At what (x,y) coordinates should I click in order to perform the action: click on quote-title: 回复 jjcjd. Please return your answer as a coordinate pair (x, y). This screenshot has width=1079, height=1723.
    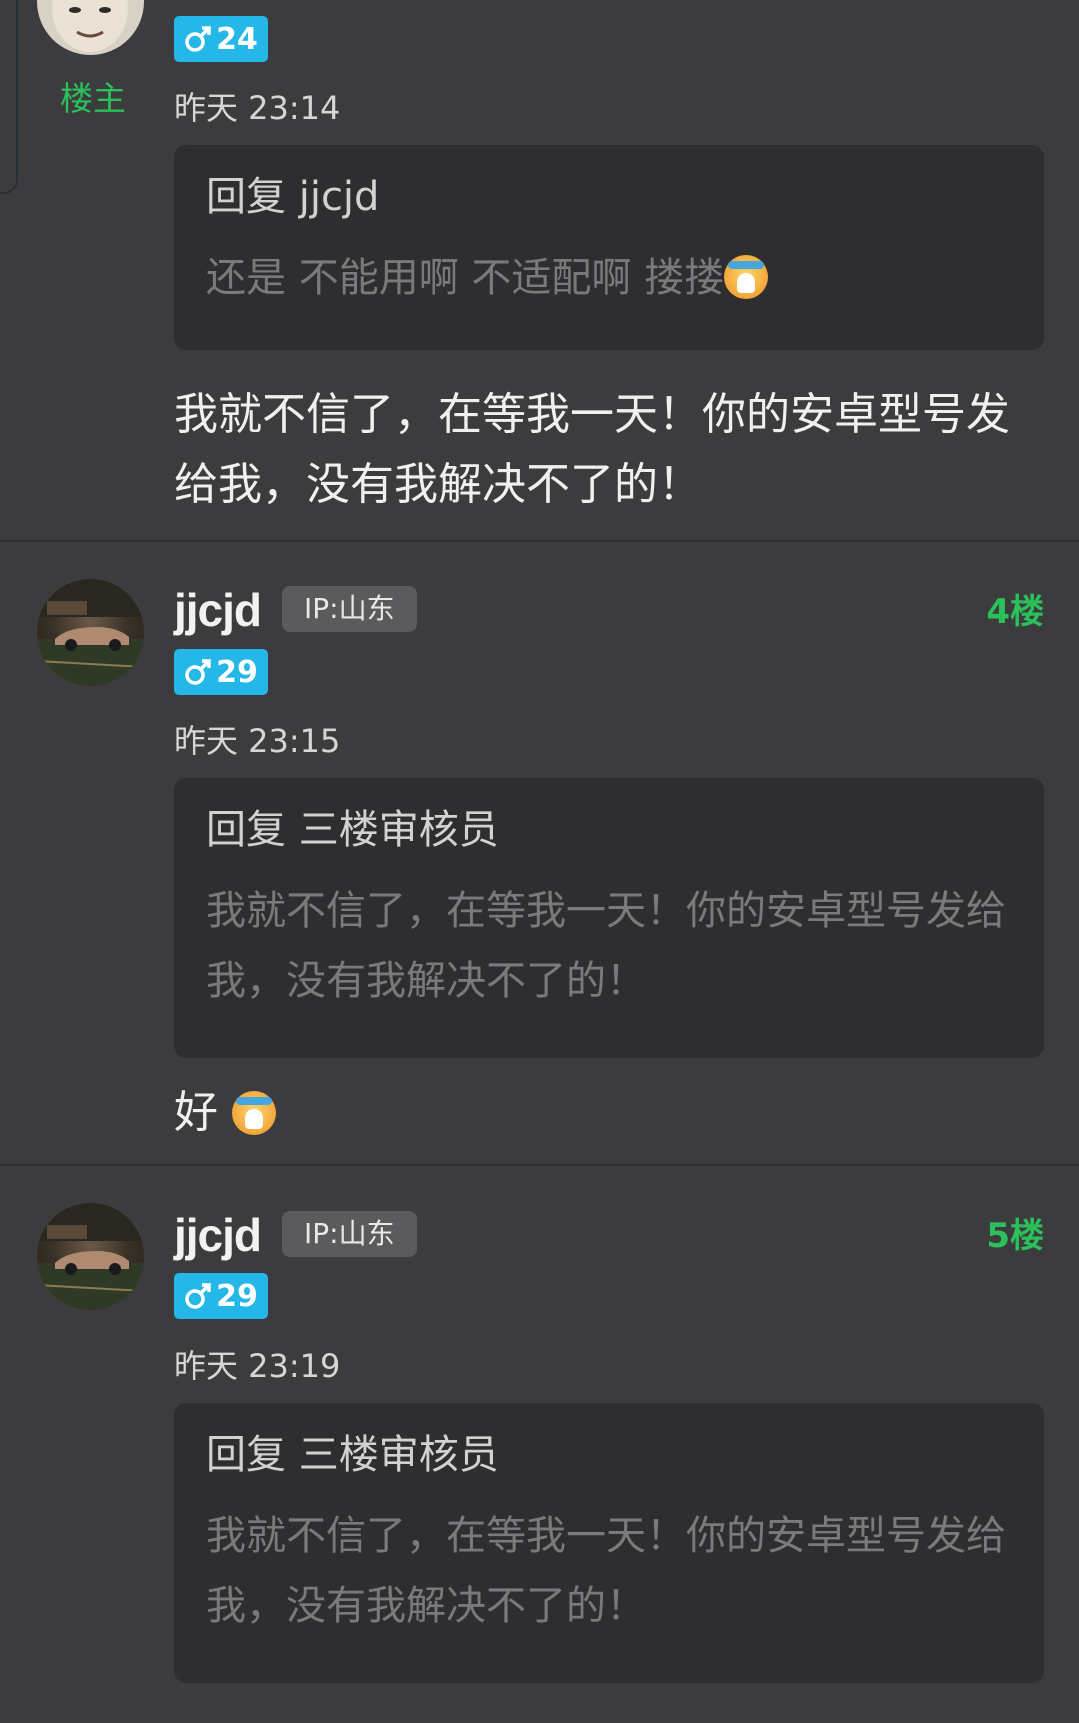
    Looking at the image, I should click on (293, 197).